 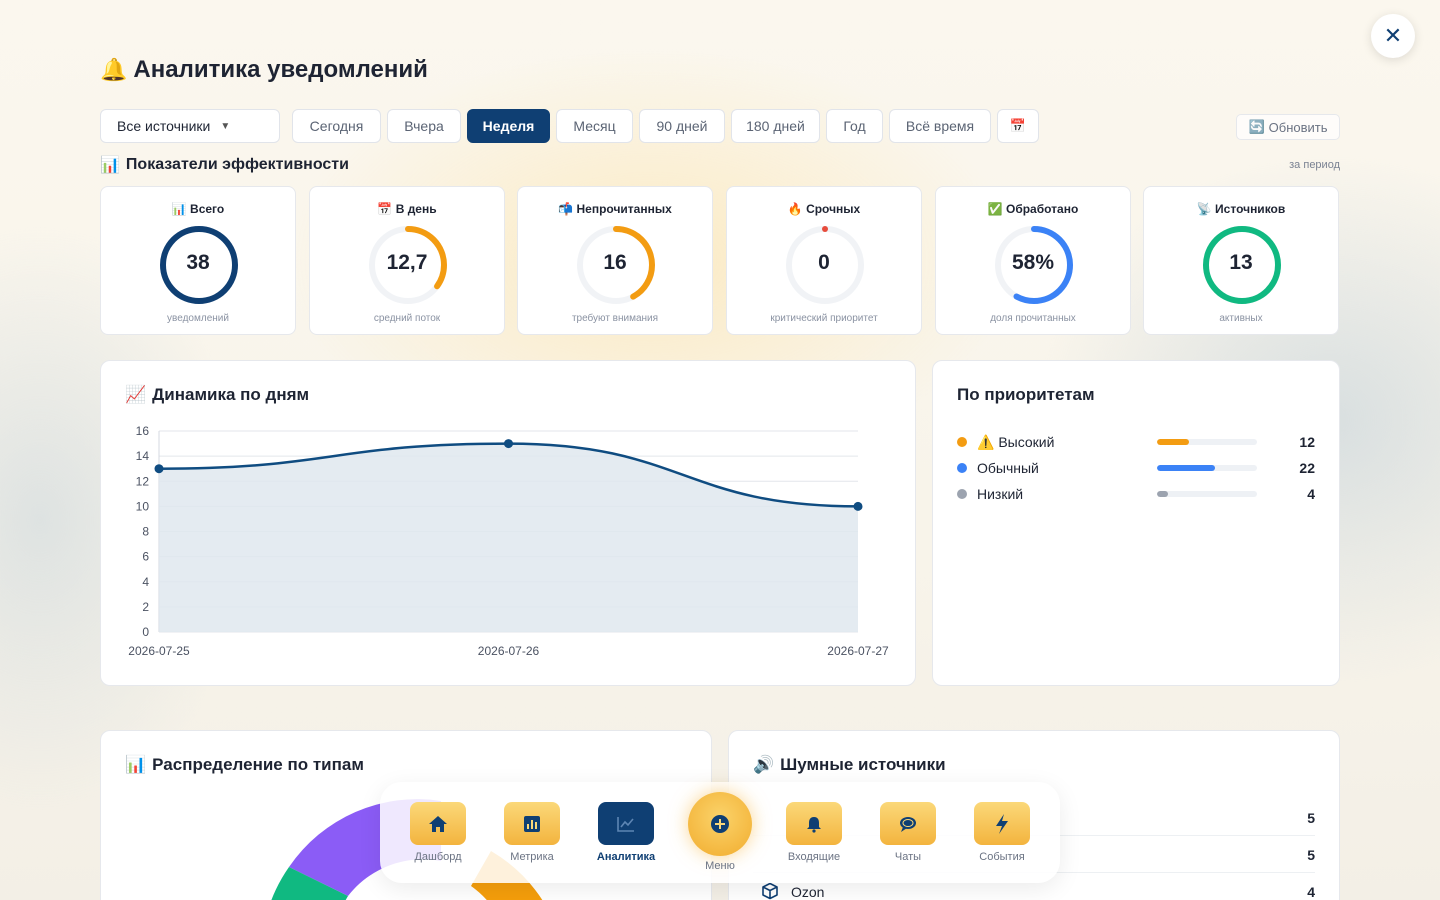 I want to click on calendar-button: 📅, so click(x=1018, y=126).